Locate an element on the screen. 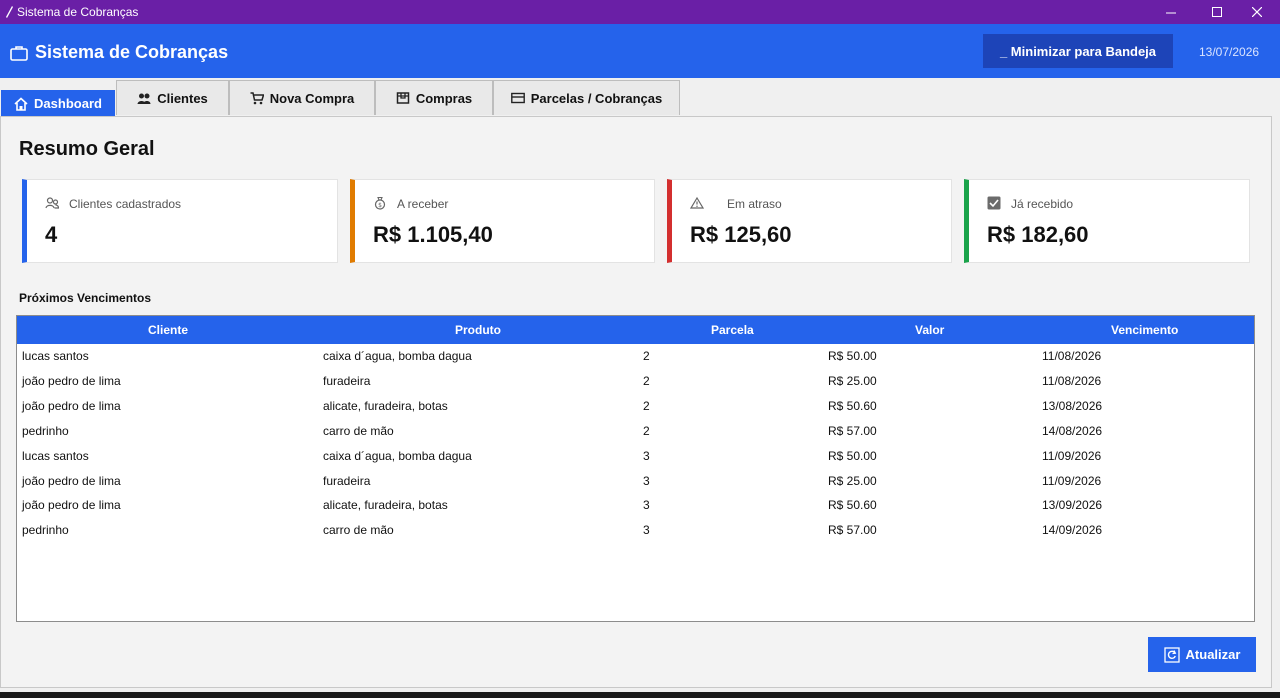 This screenshot has width=1280, height=698. tab-compras: Compras is located at coordinates (434, 97).